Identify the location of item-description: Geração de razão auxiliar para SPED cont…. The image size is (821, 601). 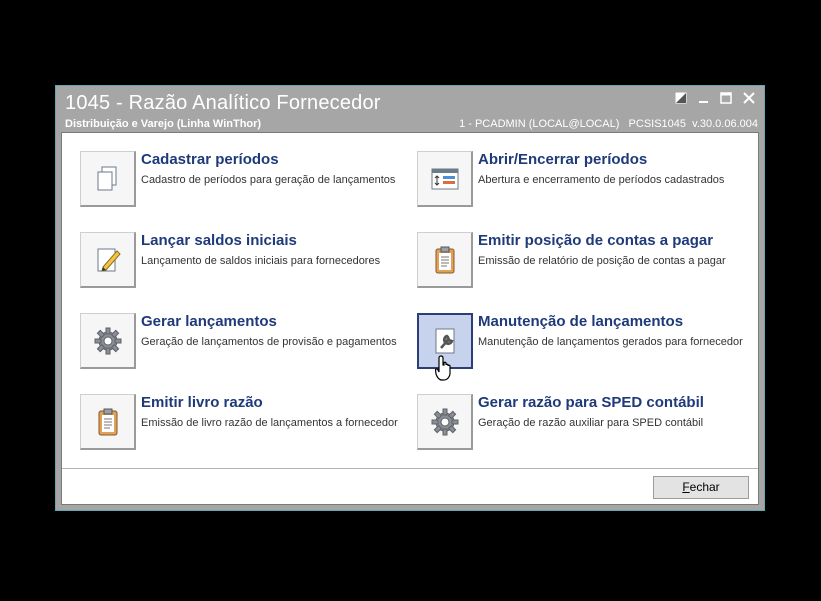
(591, 423).